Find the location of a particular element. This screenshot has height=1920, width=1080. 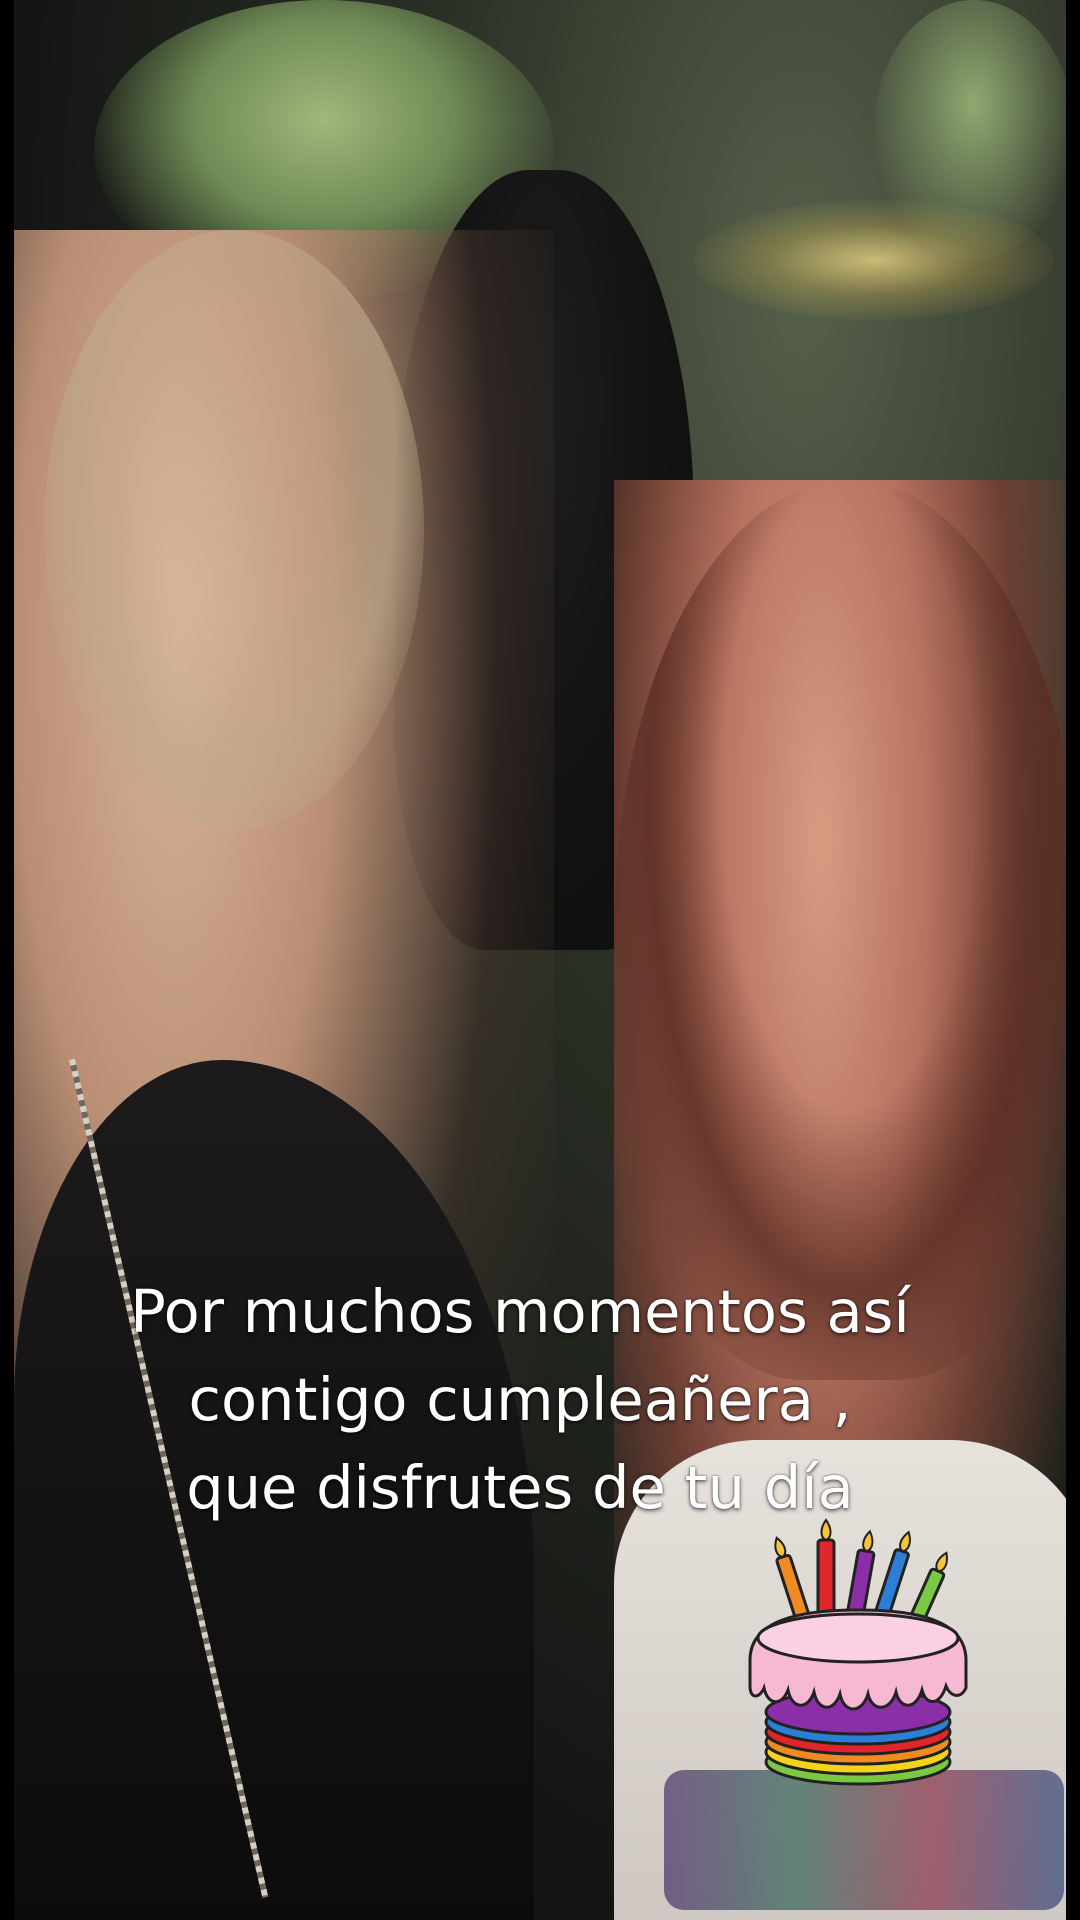

birthday-cake-icon is located at coordinates (858, 1652).